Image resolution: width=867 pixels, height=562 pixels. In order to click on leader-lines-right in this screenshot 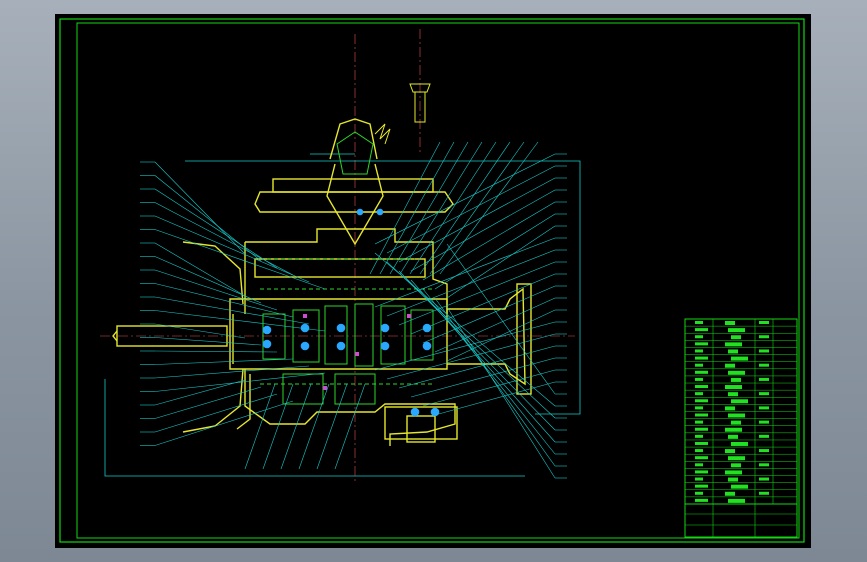, I will do `click(470, 316)`.